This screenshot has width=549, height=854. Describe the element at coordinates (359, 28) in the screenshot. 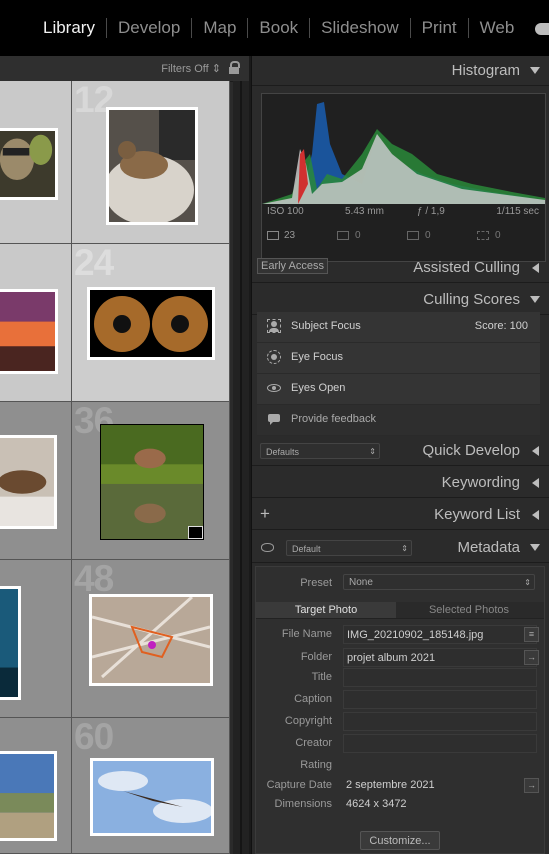

I see `module-slideshow: Slideshow` at that location.